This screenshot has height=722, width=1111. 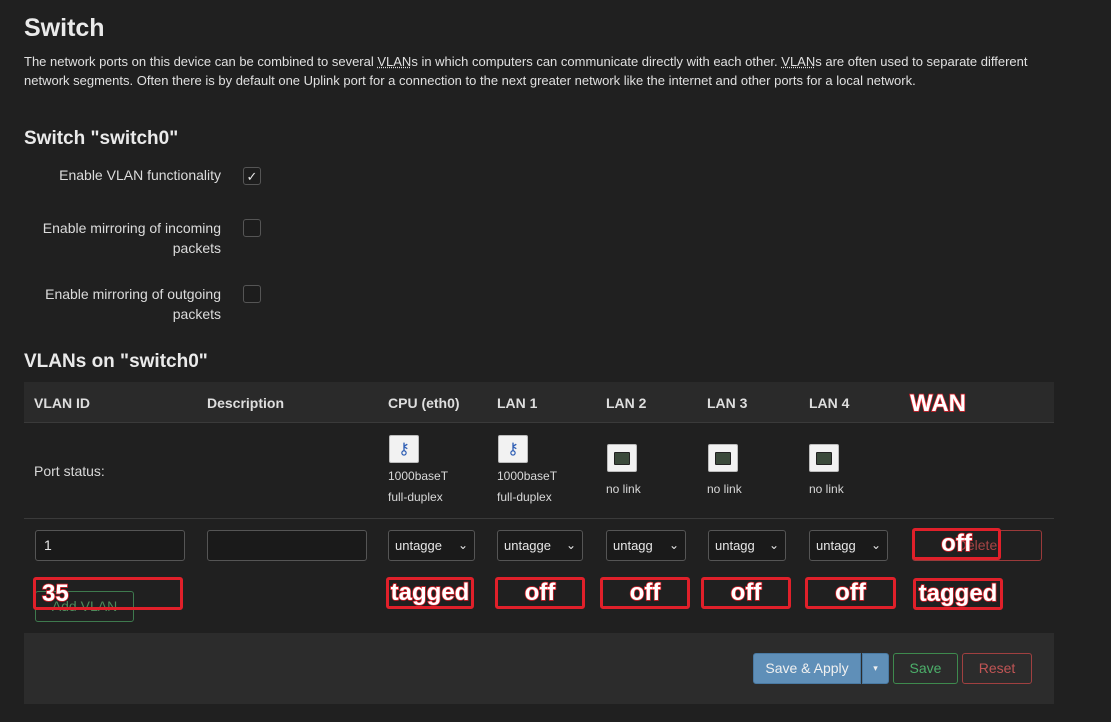 What do you see at coordinates (287, 545) in the screenshot?
I see `vlan-description-input` at bounding box center [287, 545].